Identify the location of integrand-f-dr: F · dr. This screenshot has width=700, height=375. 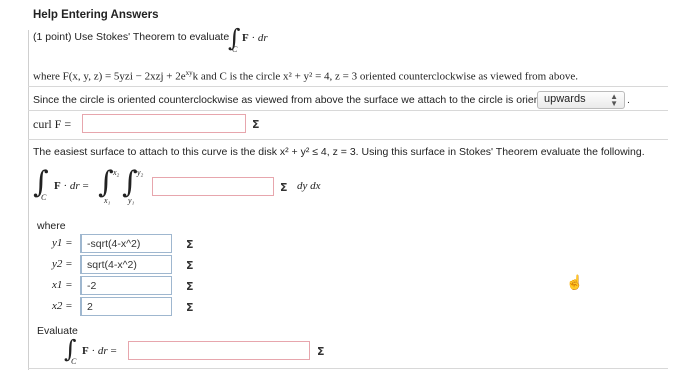
(255, 38).